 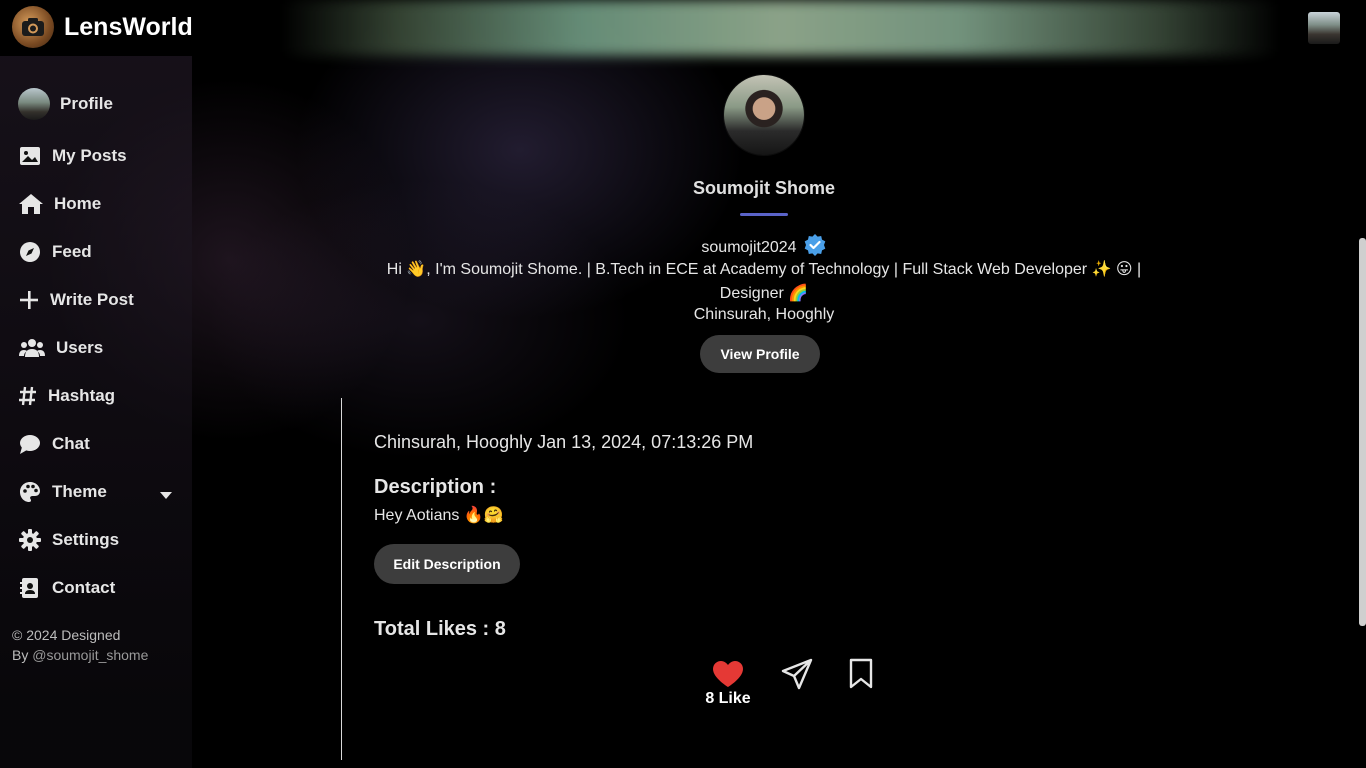 What do you see at coordinates (764, 115) in the screenshot?
I see `profile-avatar` at bounding box center [764, 115].